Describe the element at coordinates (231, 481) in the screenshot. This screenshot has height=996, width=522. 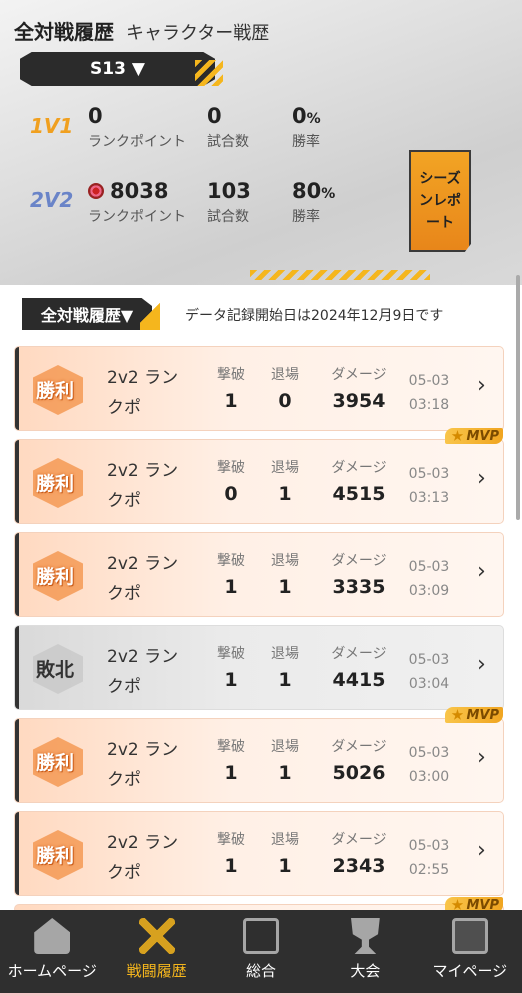
I see `kills-column: 撃破 0` at that location.